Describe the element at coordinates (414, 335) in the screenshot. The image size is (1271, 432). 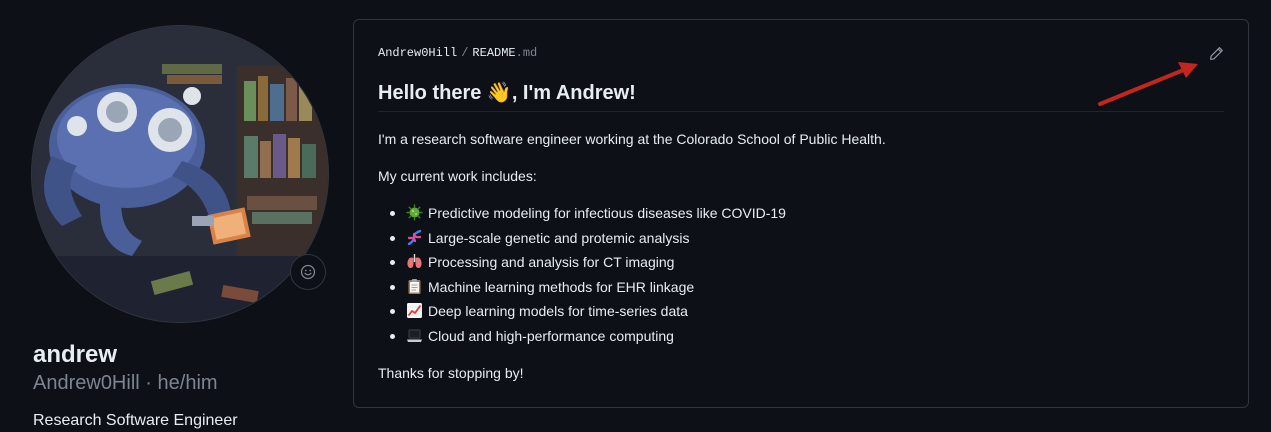
I see `laptop-icon` at that location.